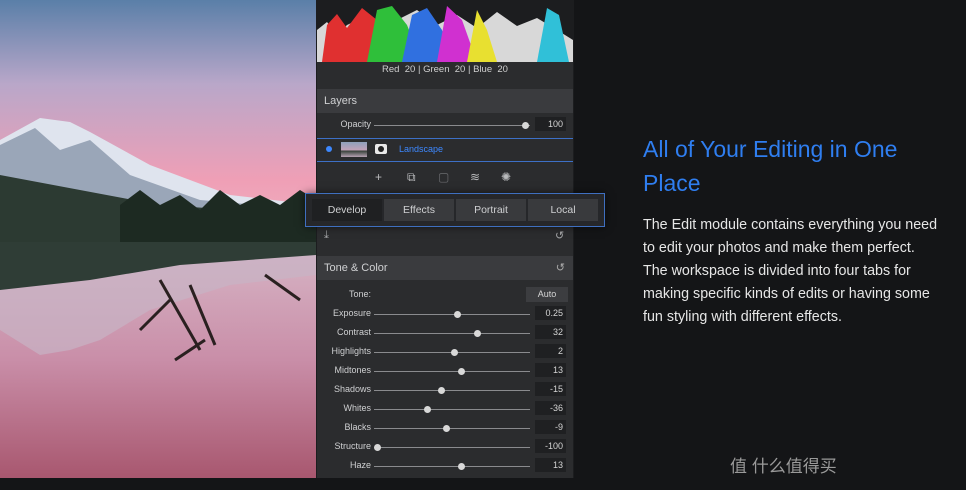  Describe the element at coordinates (445, 101) in the screenshot. I see `layers-header: Layers` at that location.